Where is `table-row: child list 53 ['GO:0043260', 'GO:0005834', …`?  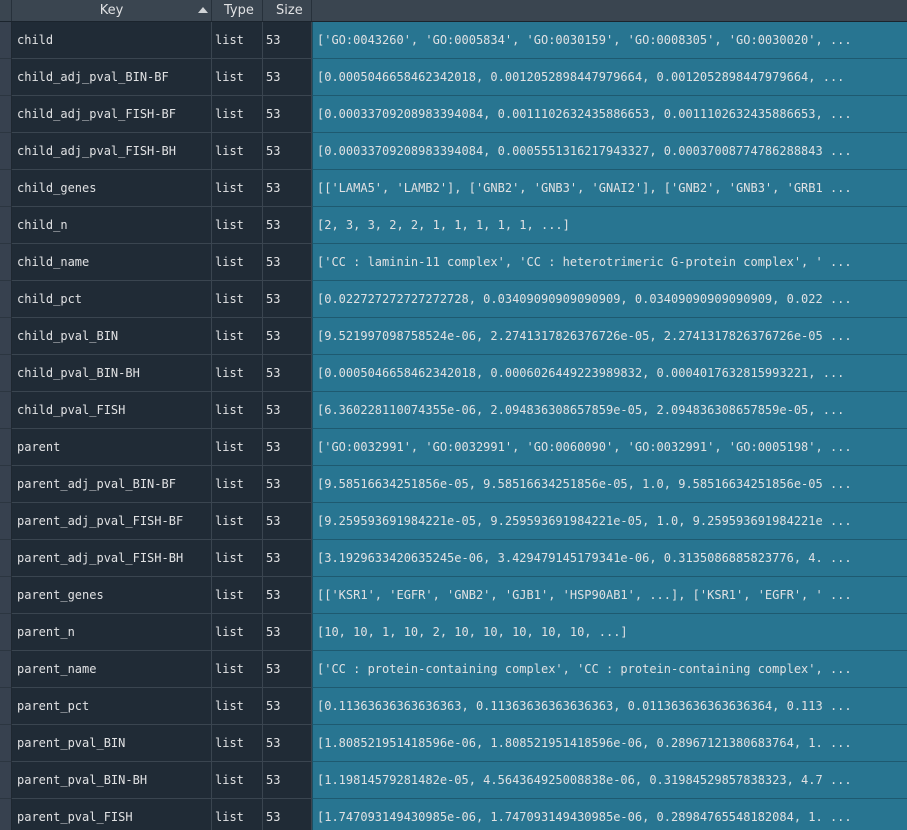
table-row: child list 53 ['GO:0043260', 'GO:0005834', … is located at coordinates (453, 40).